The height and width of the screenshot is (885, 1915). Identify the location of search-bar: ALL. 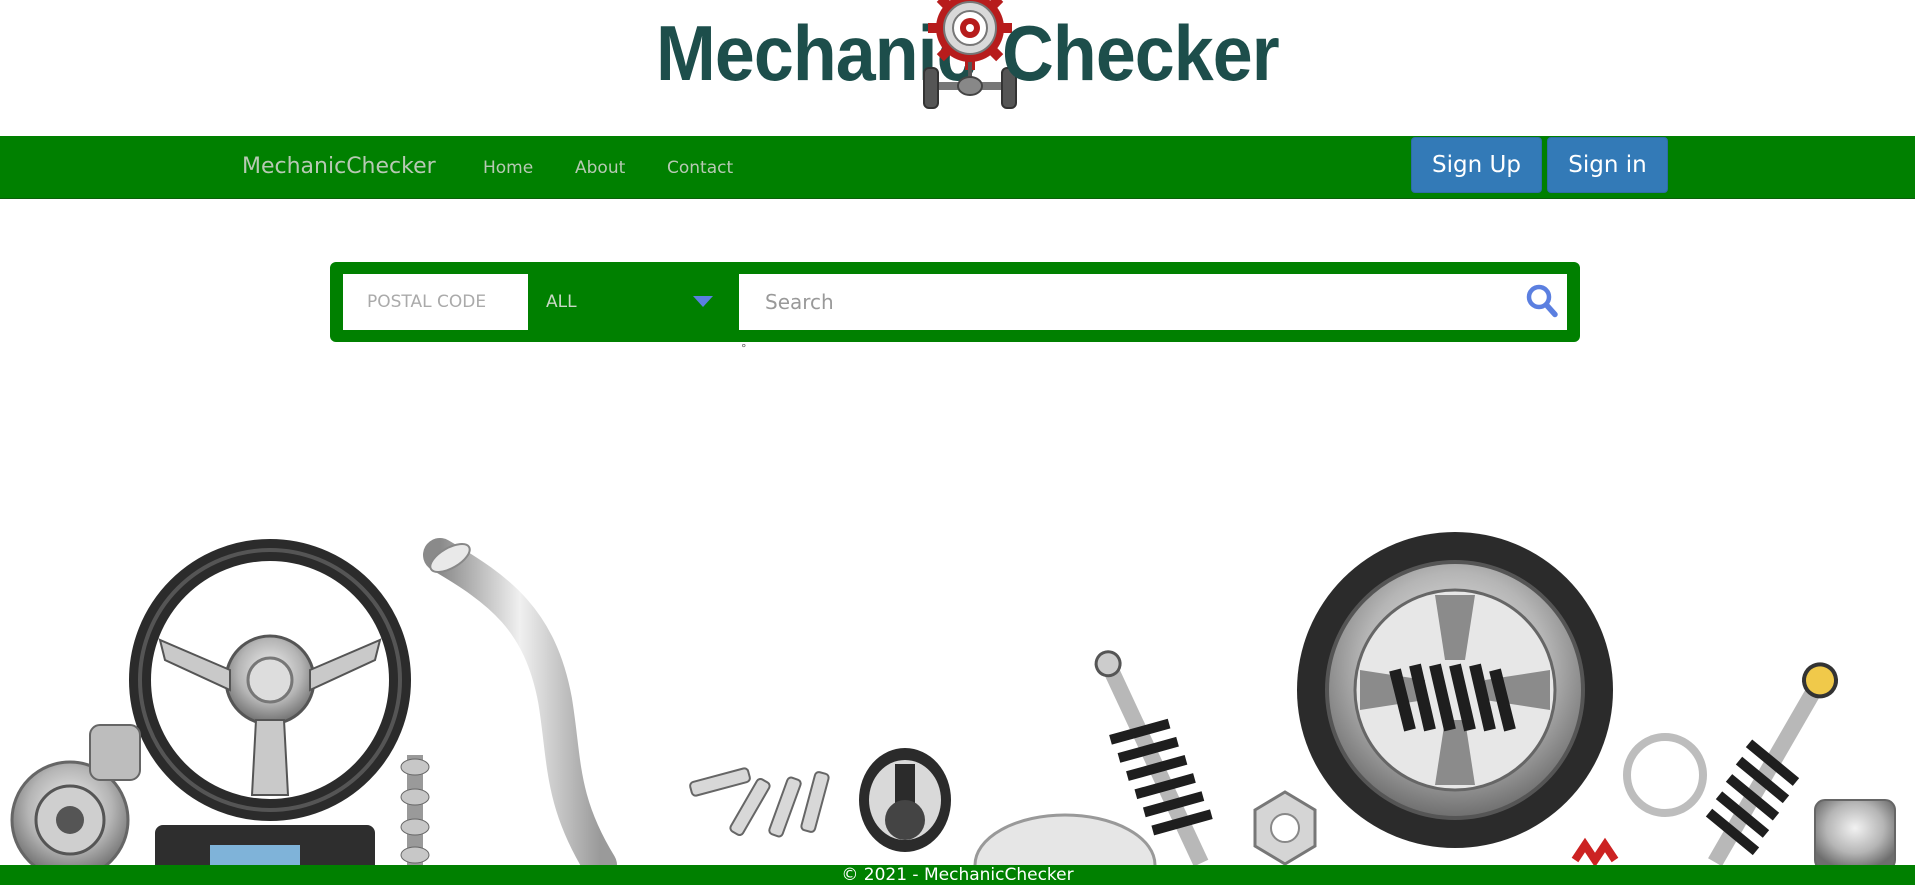
(955, 302).